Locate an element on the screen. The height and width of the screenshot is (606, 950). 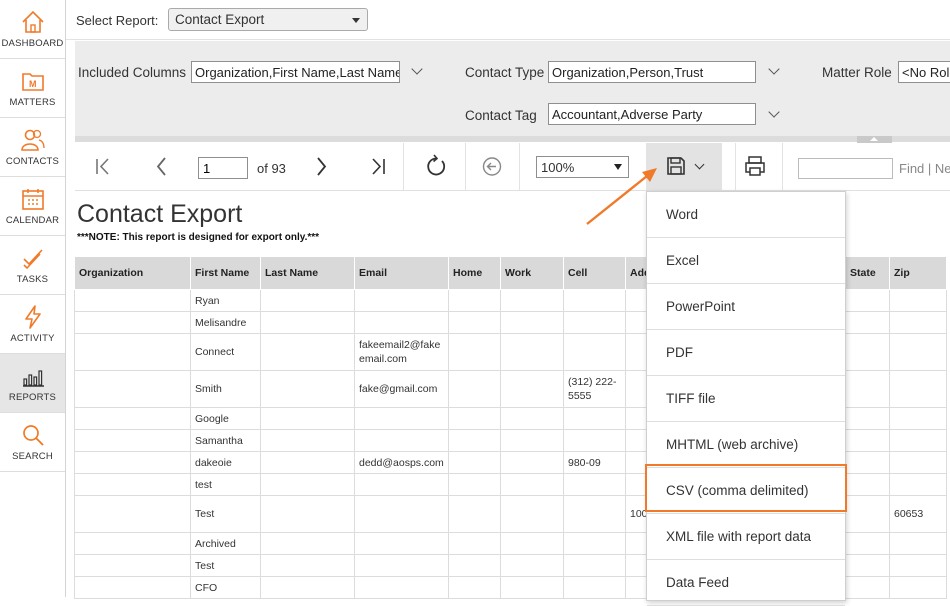
export-menu-item: Data Feed is located at coordinates (746, 583).